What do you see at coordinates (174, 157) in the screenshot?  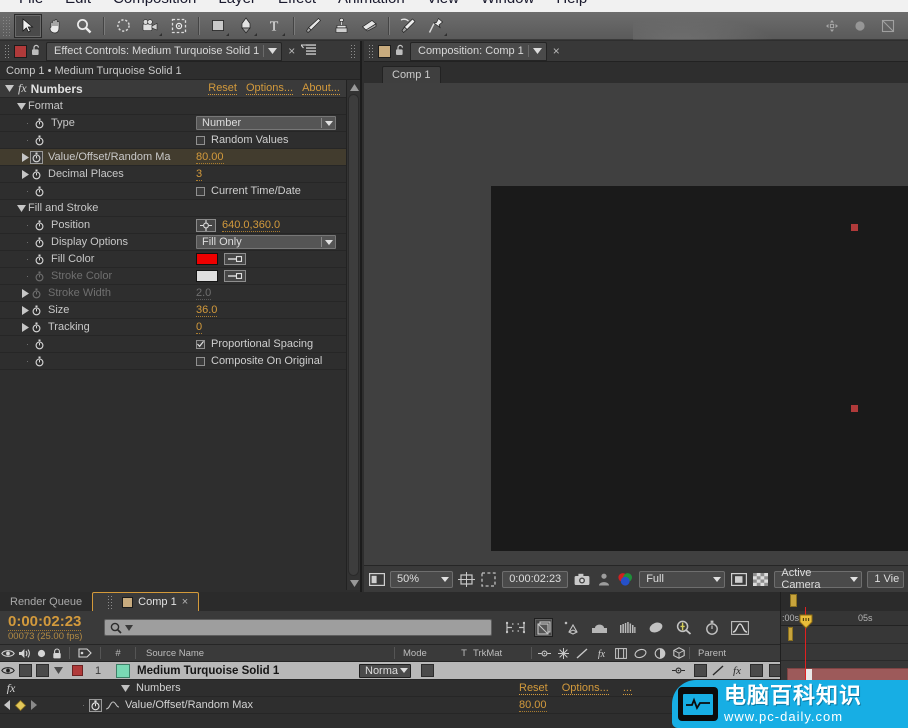 I see `property-row-value-offset-random-ma: Value/Offset/Random Ma 80.00` at bounding box center [174, 157].